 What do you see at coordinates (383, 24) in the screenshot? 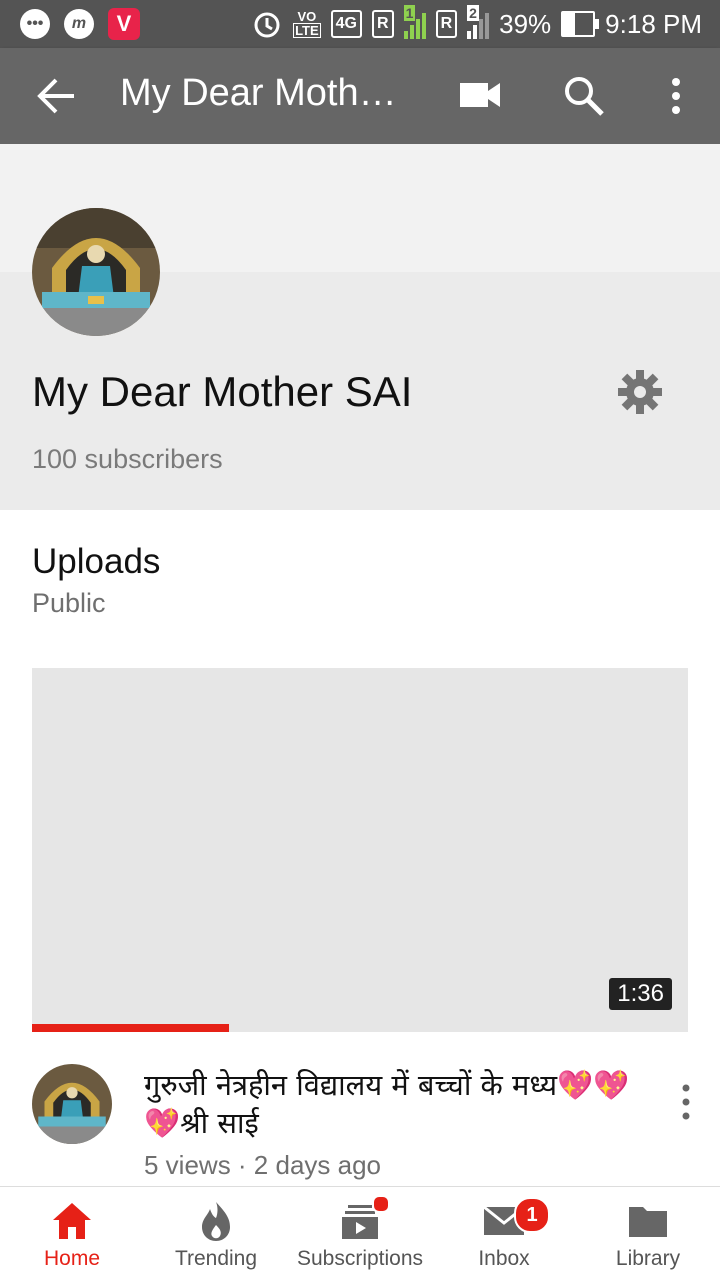
I see `sim1-icon: R` at bounding box center [383, 24].